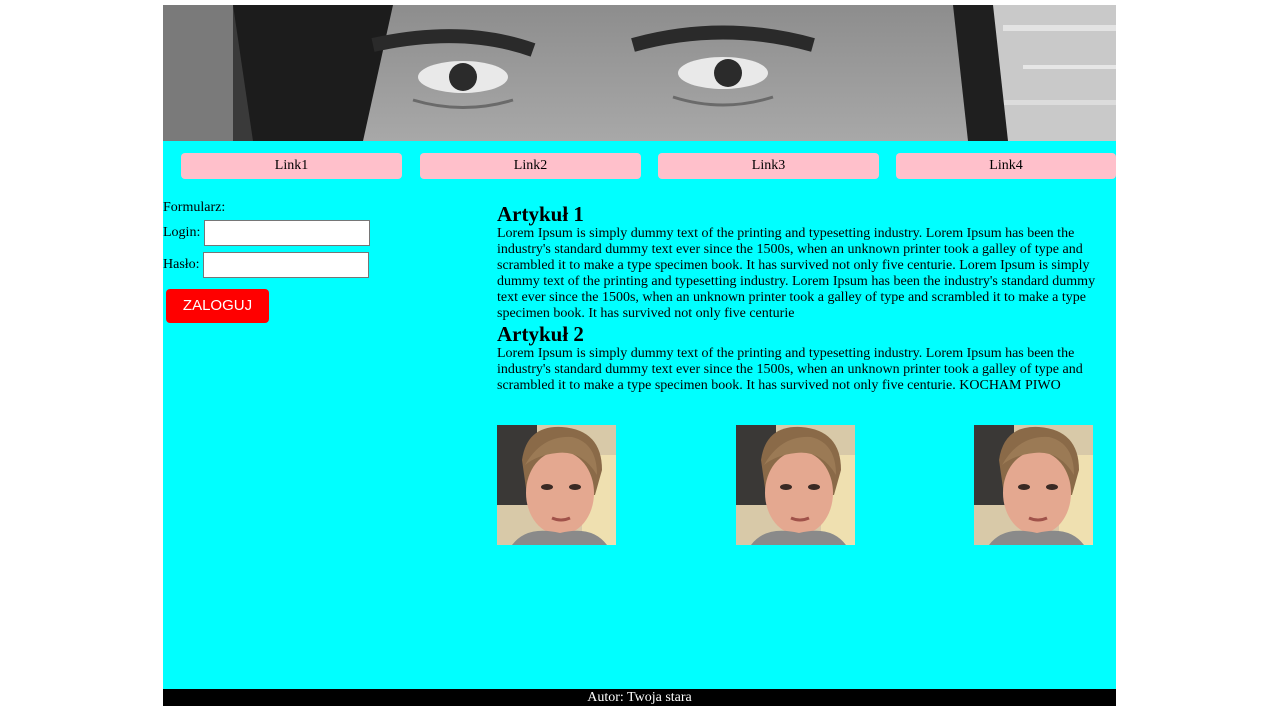 This screenshot has width=1280, height=720. I want to click on nav-link-3: Link3, so click(768, 166).